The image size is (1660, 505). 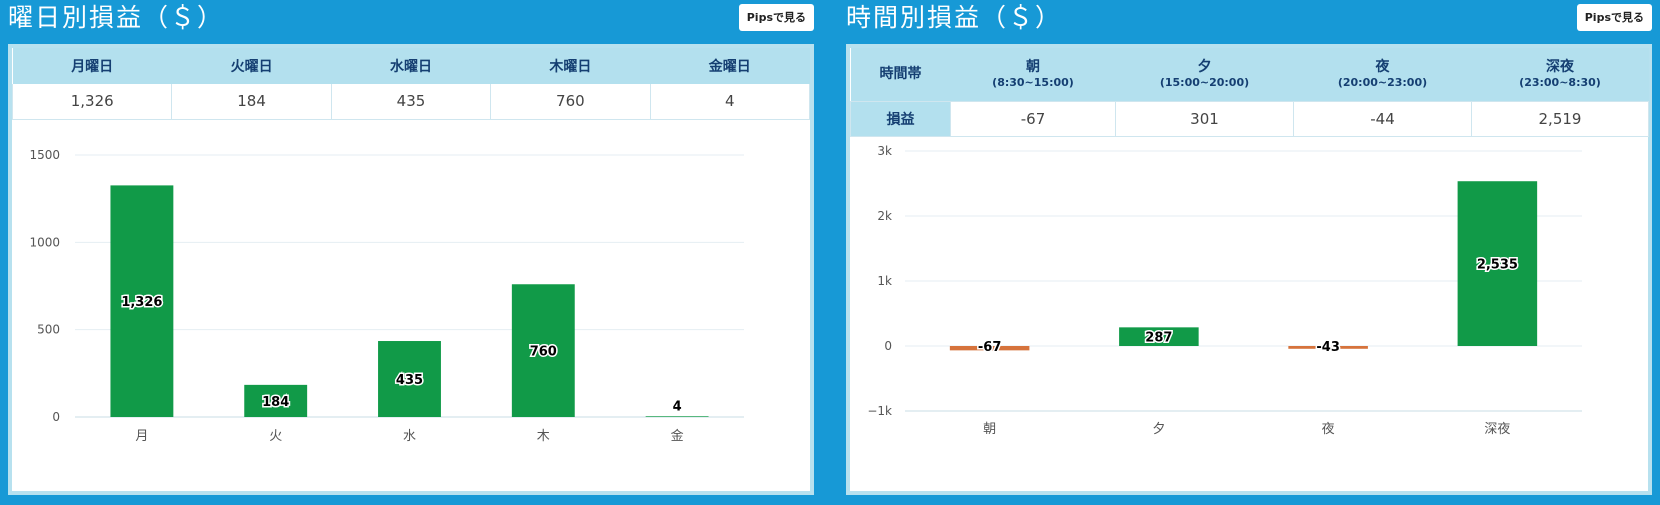 What do you see at coordinates (409, 380) in the screenshot?
I see `data-label: 435` at bounding box center [409, 380].